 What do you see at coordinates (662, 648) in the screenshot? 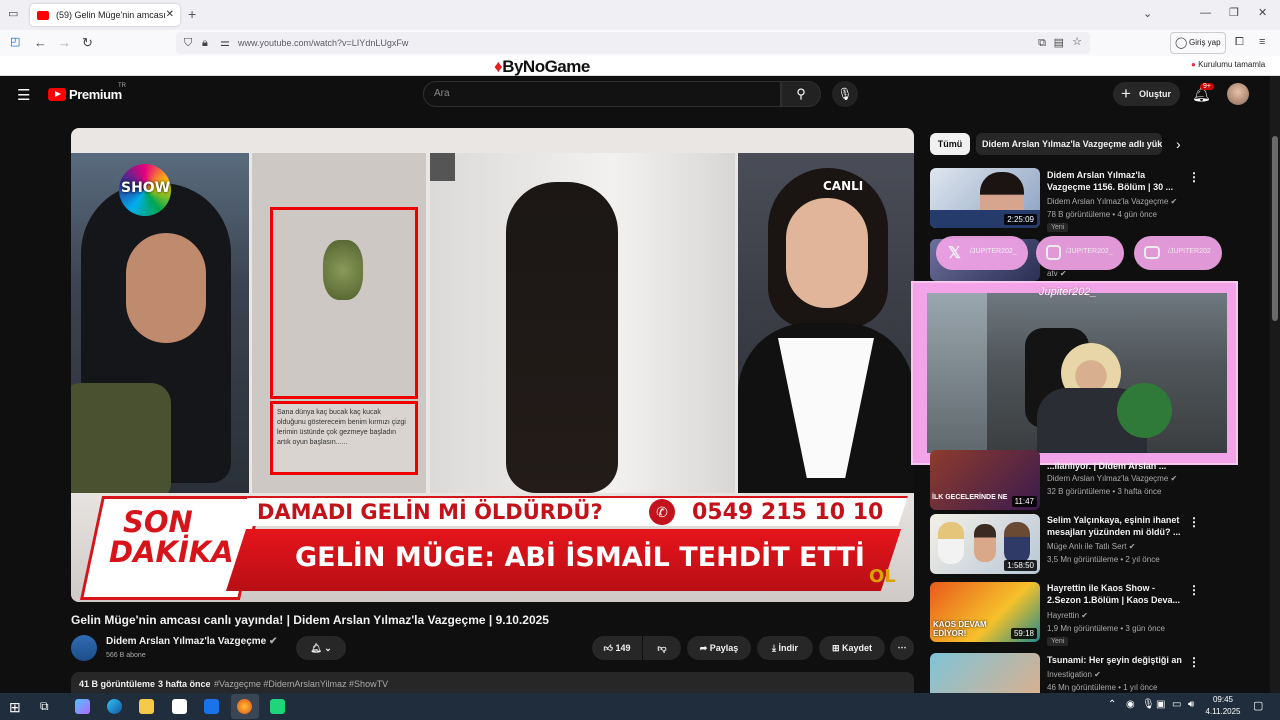
I see `dislike-button: 👎︎` at bounding box center [662, 648].